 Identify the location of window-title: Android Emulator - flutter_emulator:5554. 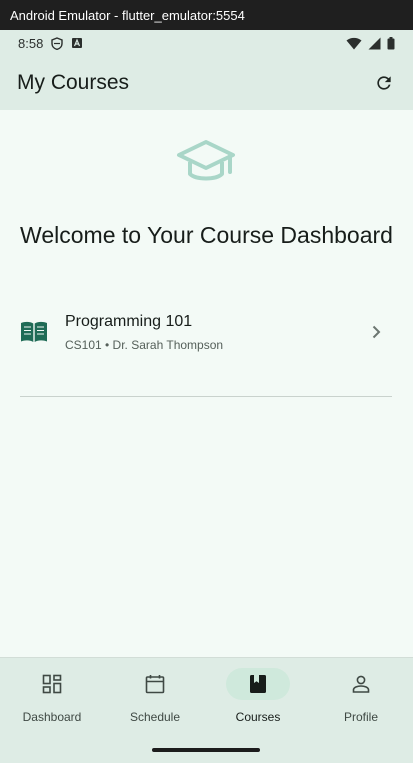
(127, 15).